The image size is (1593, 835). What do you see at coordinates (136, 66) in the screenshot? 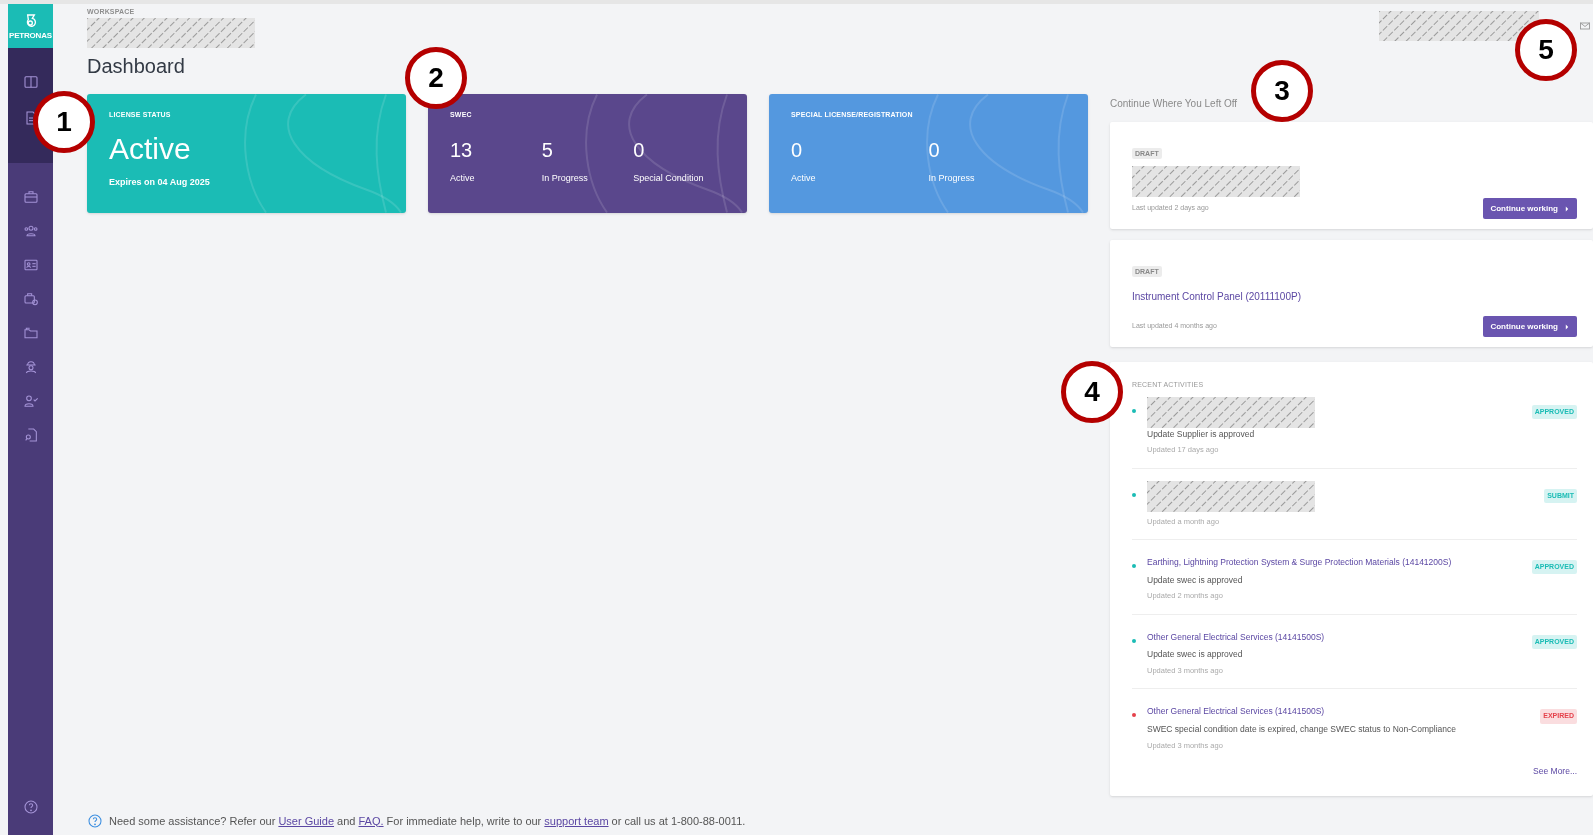
I see `page-title: Dashboard` at bounding box center [136, 66].